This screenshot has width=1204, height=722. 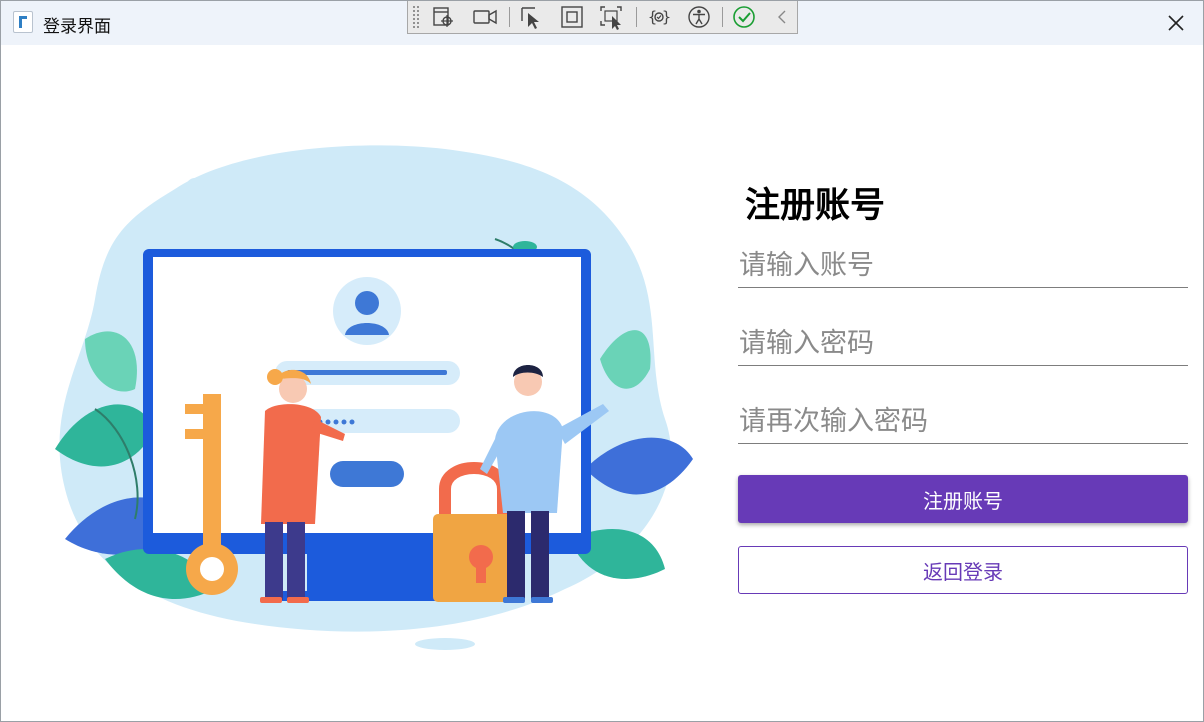 I want to click on confirm-password-input, so click(x=963, y=421).